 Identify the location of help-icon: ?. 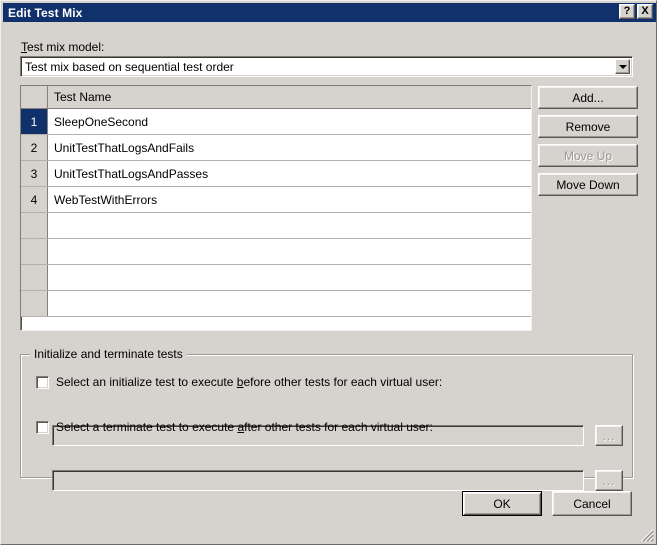
(627, 11).